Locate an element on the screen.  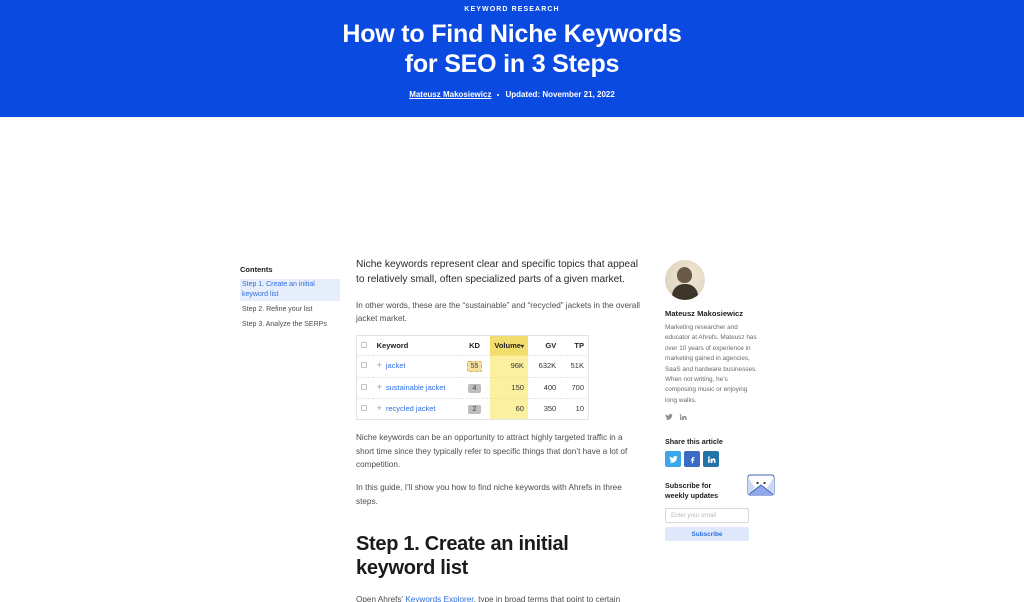
share-facebook-button is located at coordinates (692, 459).